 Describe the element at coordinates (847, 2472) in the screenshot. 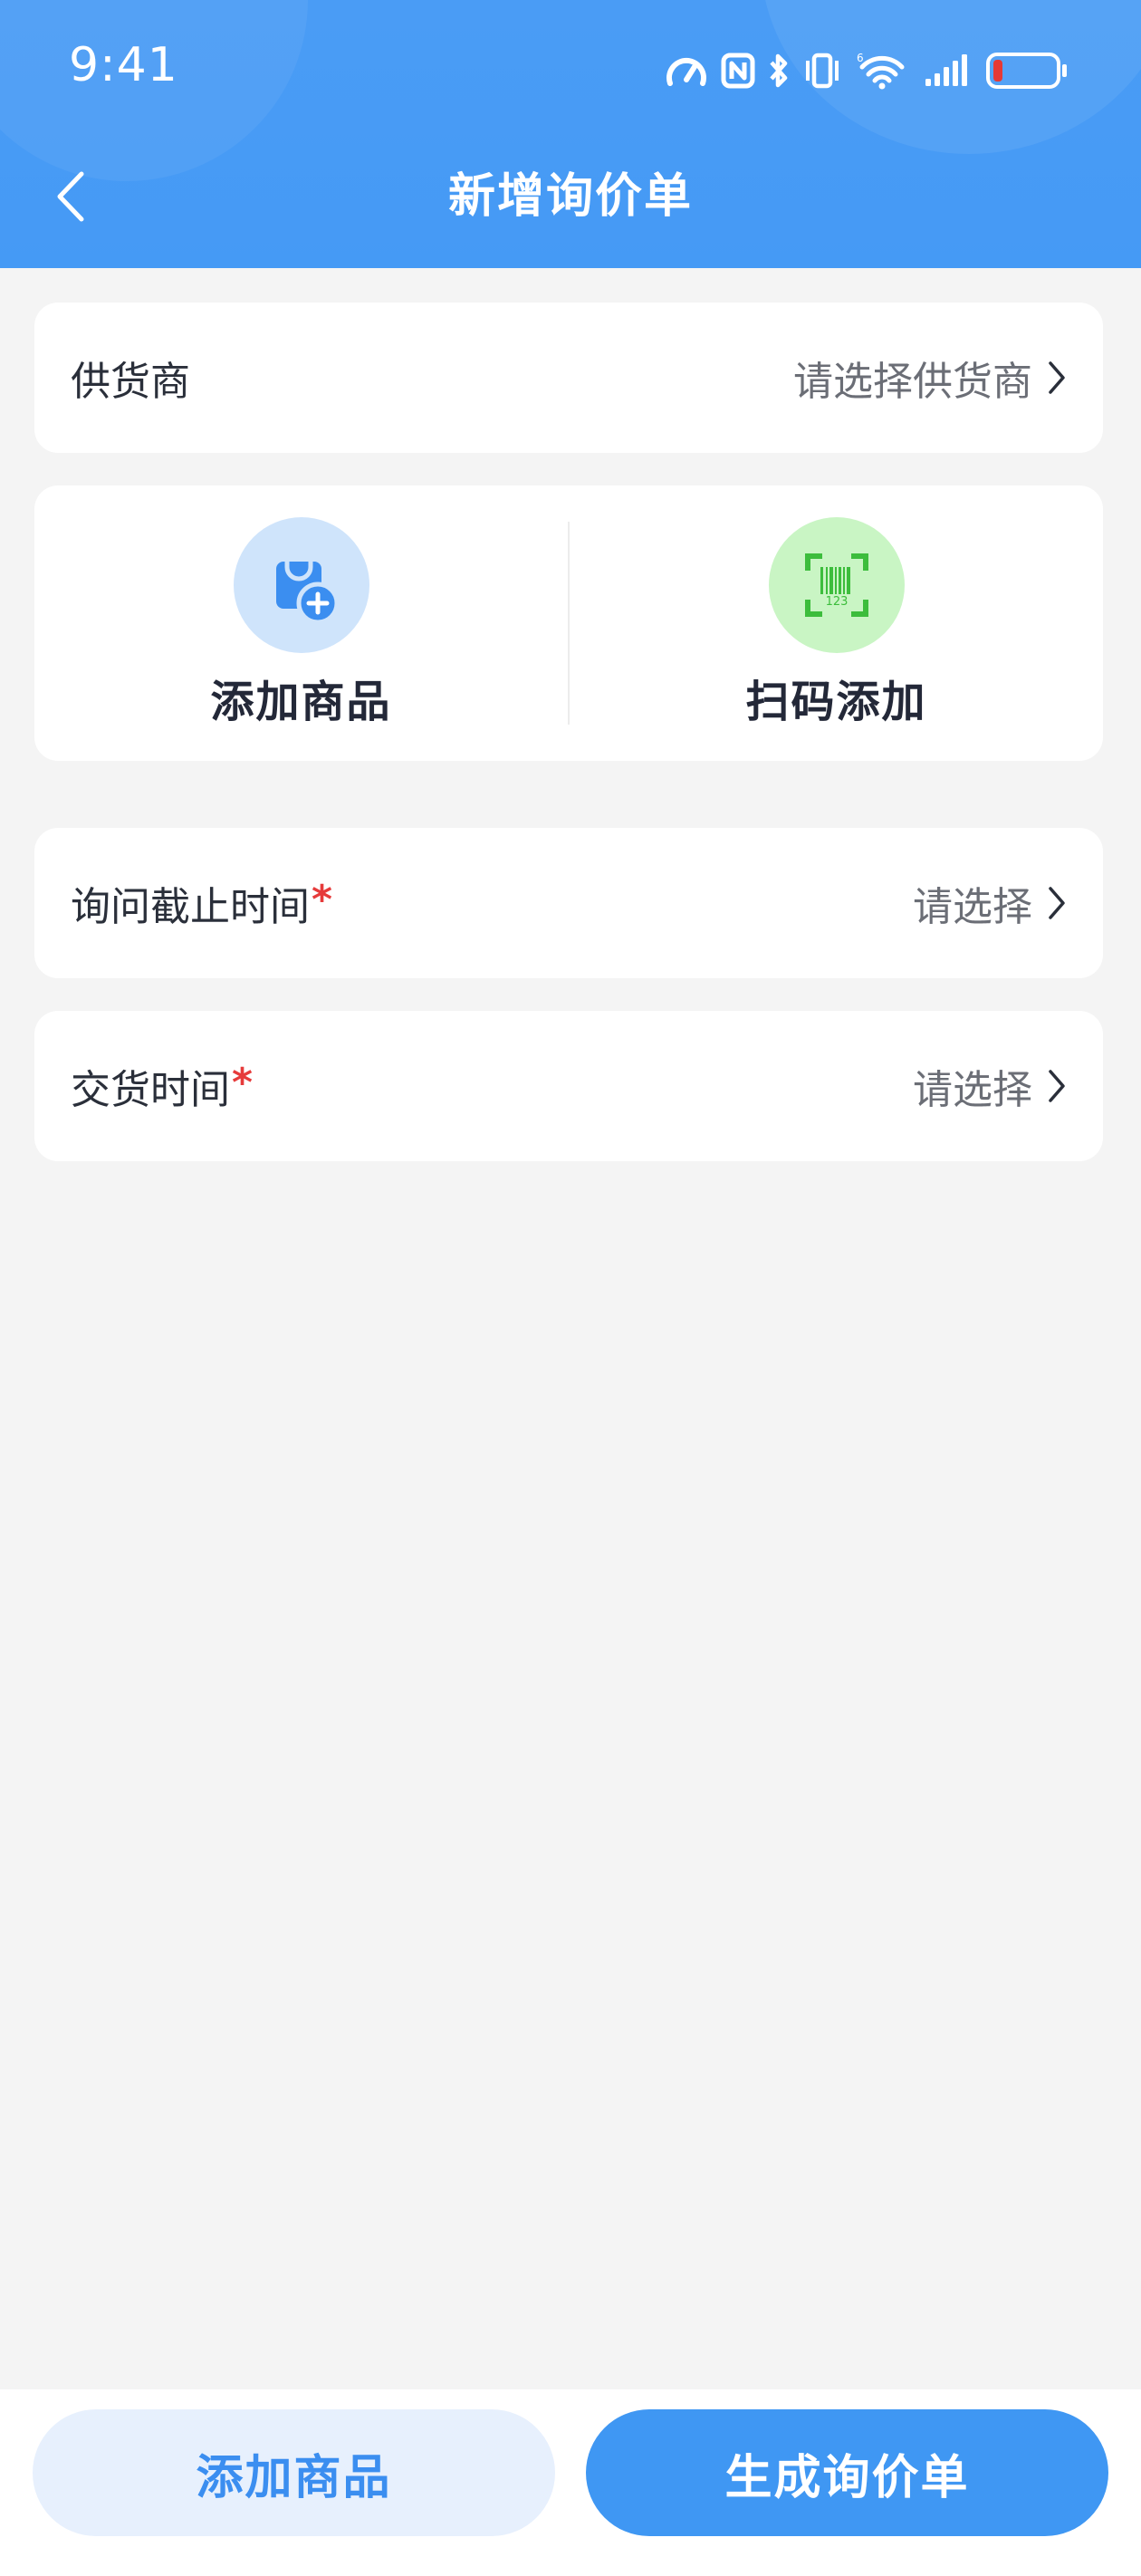

I see `generate-inquiry-button: 生成询价单` at that location.